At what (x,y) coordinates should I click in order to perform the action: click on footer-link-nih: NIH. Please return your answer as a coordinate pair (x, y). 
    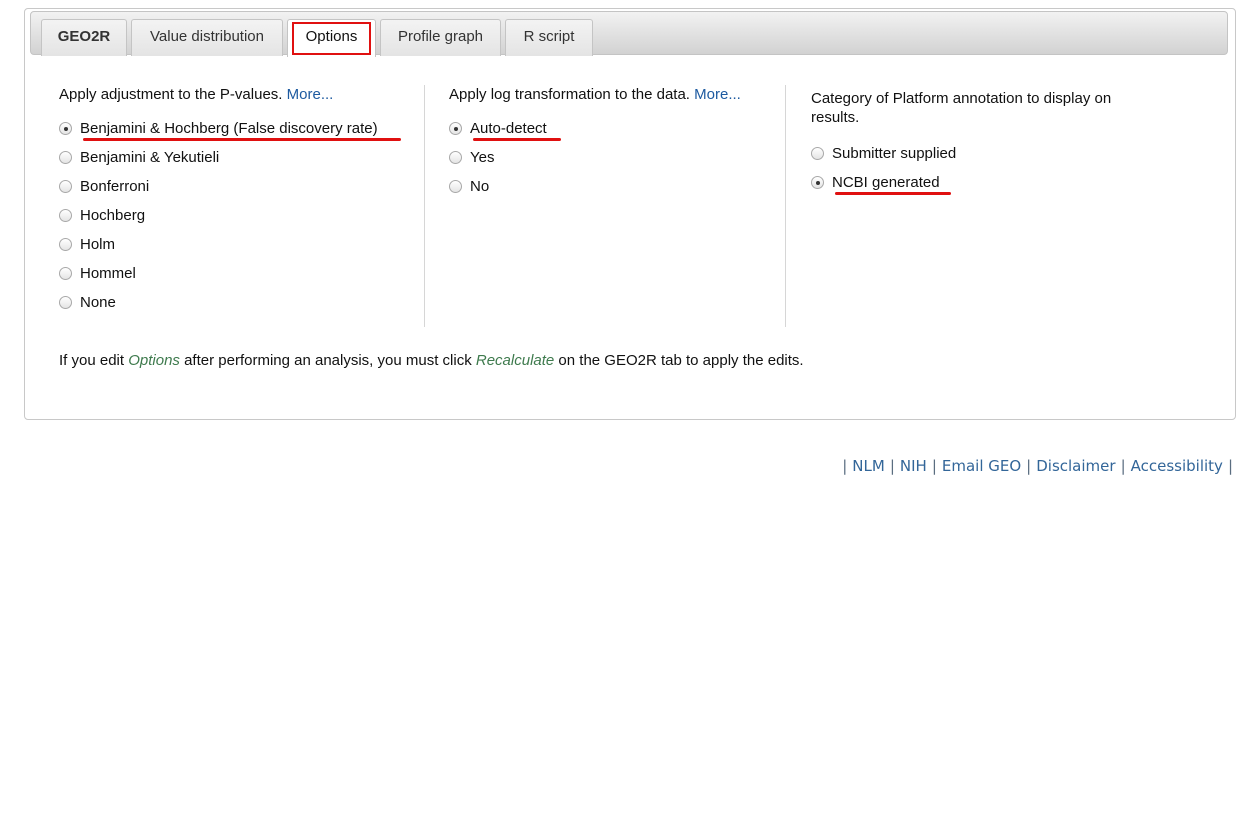
    Looking at the image, I should click on (913, 466).